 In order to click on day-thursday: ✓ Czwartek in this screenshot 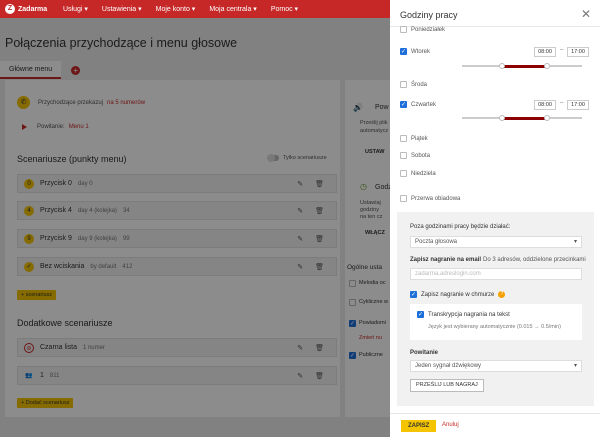, I will do `click(418, 104)`.